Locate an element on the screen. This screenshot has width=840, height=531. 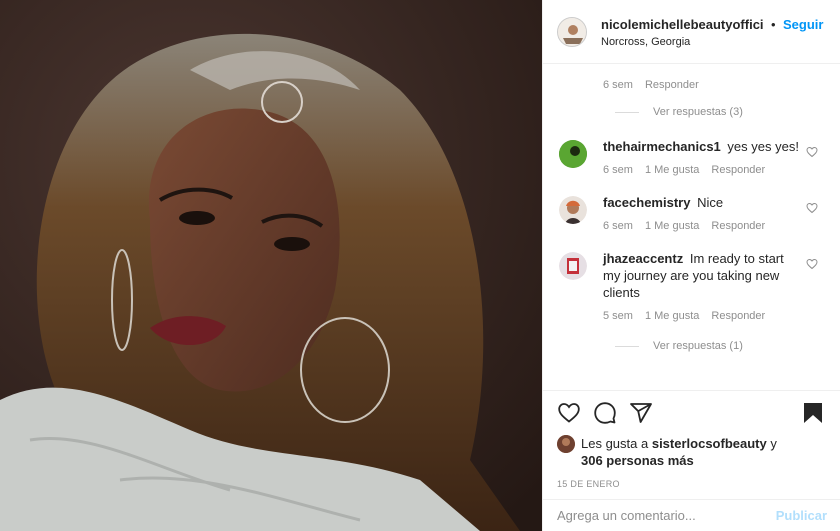
action-icons is located at coordinates (690, 413).